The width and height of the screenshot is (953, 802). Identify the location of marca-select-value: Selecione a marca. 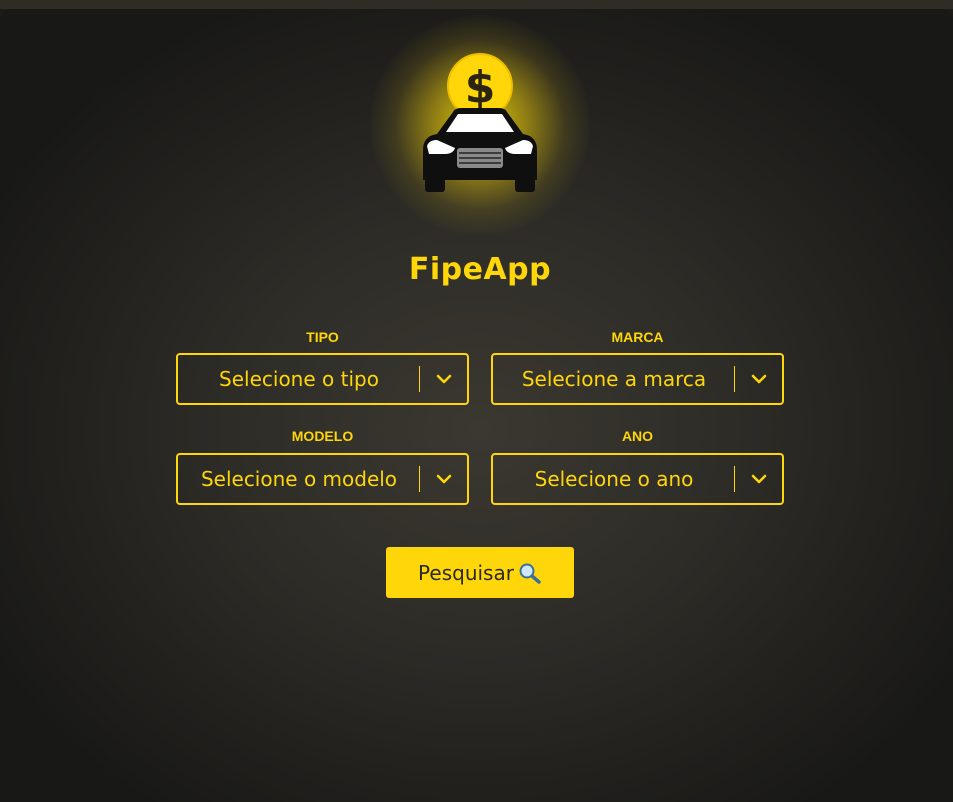
(614, 379).